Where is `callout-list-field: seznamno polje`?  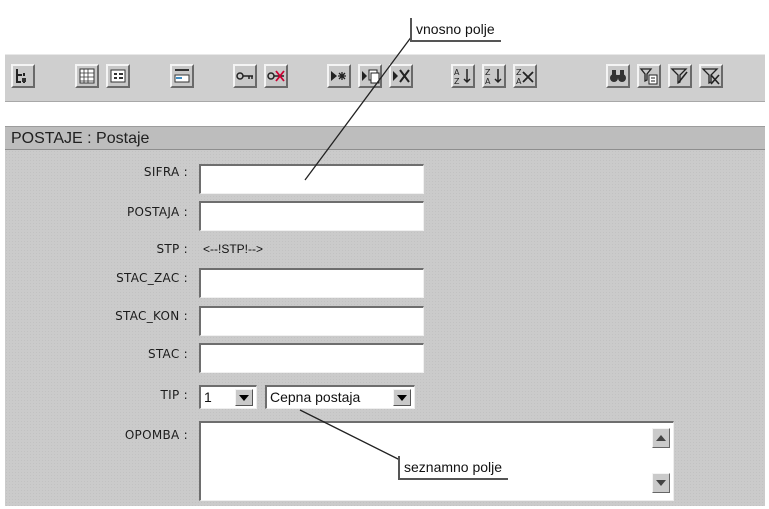 callout-list-field: seznamno polje is located at coordinates (453, 468).